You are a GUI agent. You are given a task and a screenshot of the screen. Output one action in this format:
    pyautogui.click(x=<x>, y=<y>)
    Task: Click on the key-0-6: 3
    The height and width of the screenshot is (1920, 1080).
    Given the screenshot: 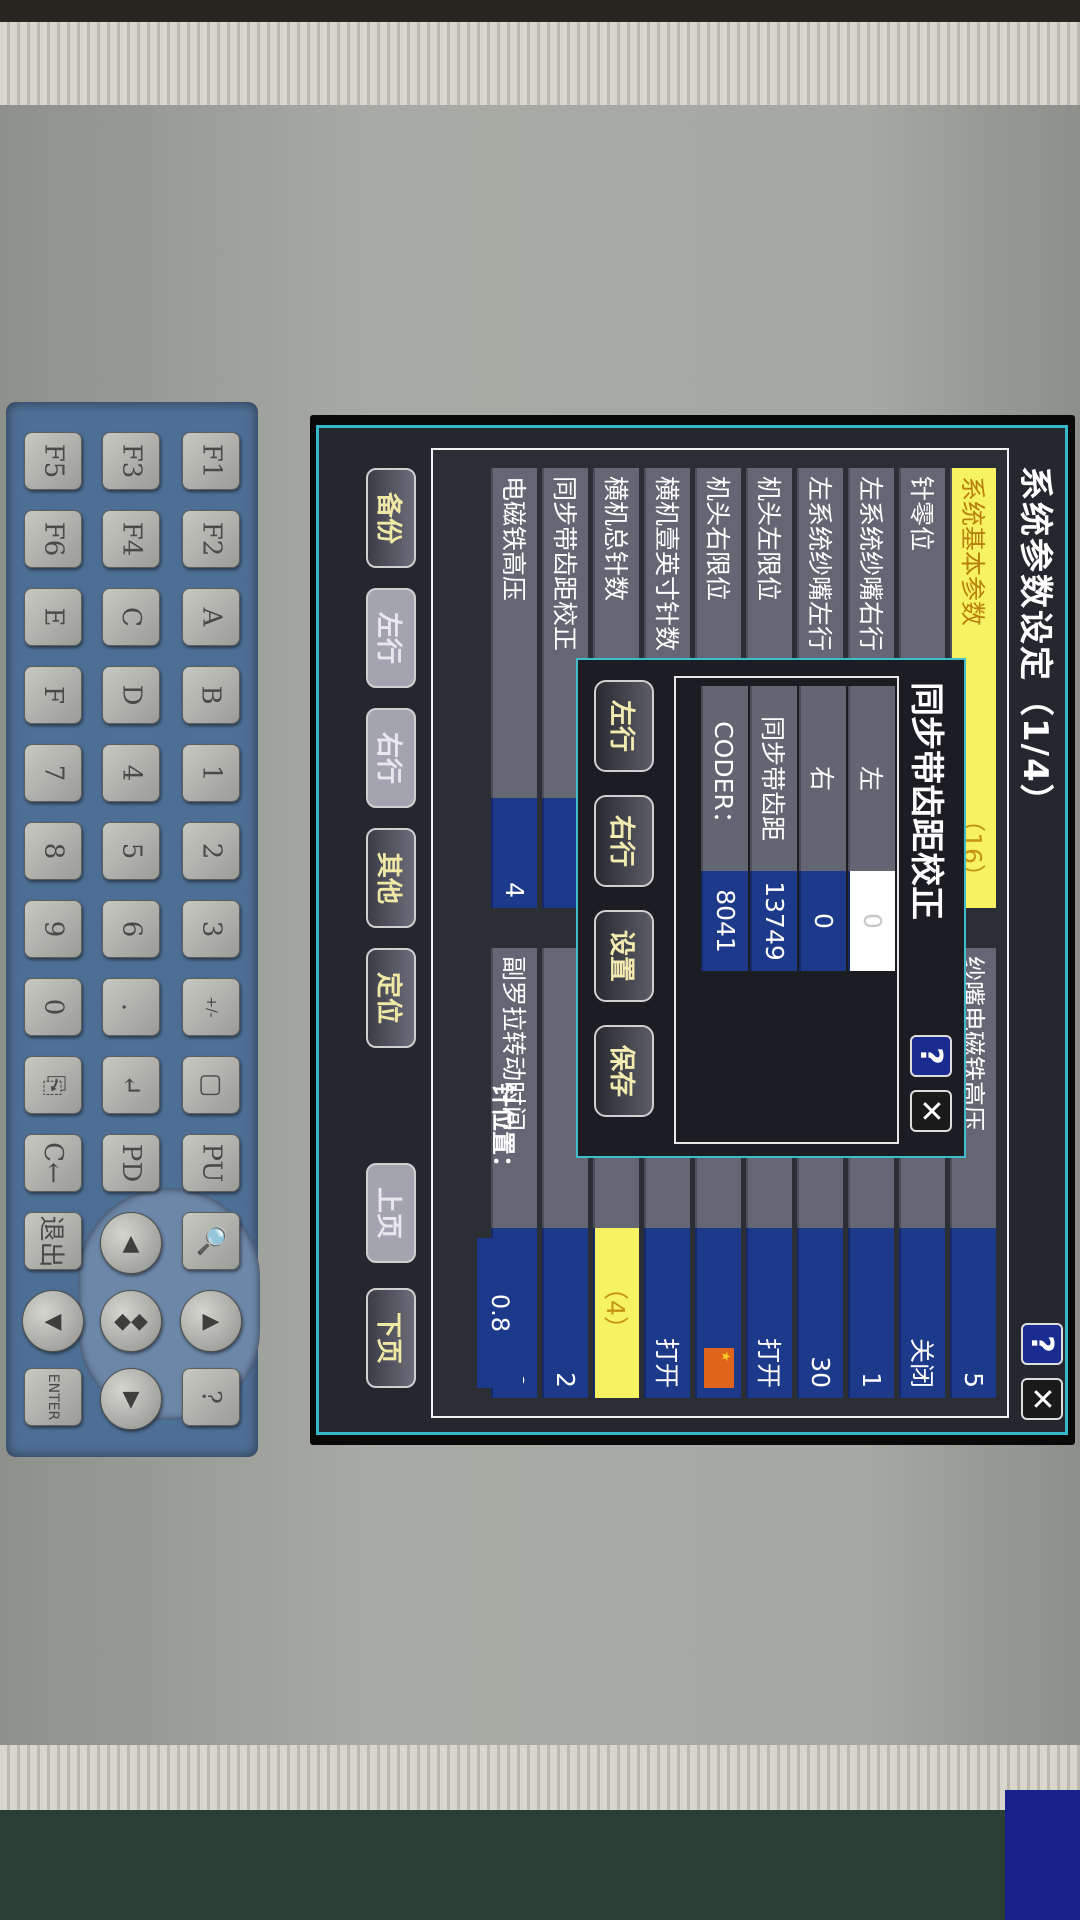 What is the action you would take?
    pyautogui.click(x=211, y=929)
    